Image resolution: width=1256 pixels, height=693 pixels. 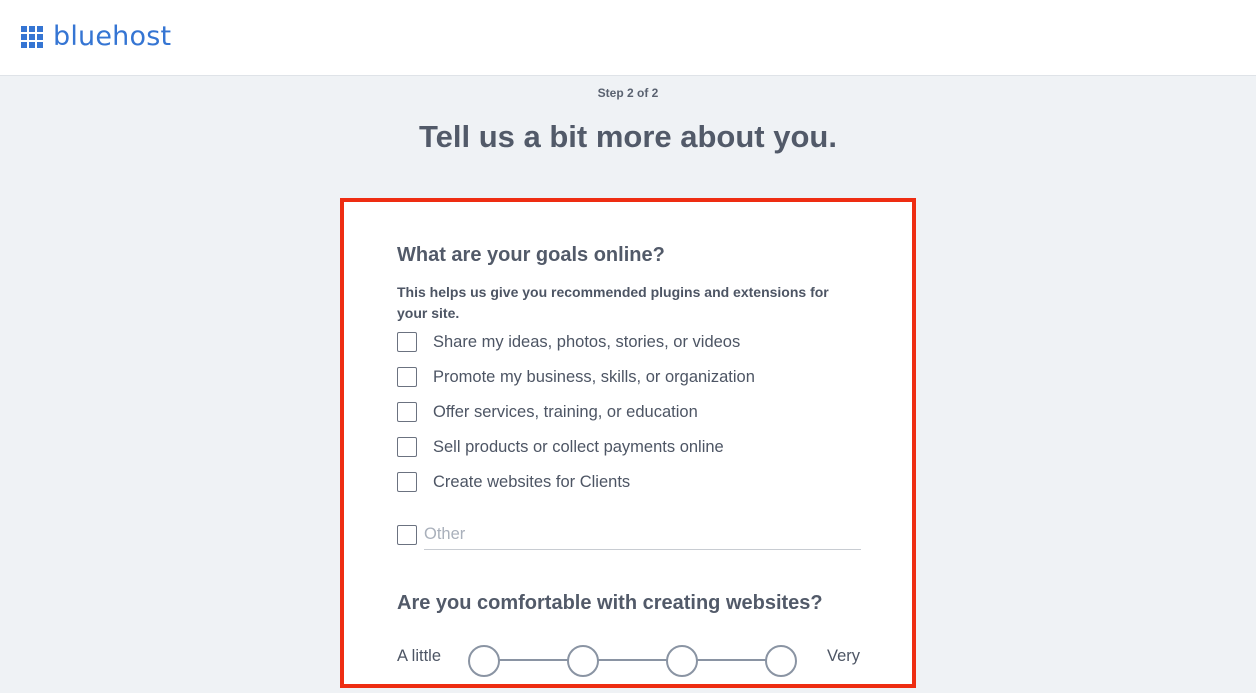 I want to click on goals-question: What are your goals online?, so click(x=531, y=255).